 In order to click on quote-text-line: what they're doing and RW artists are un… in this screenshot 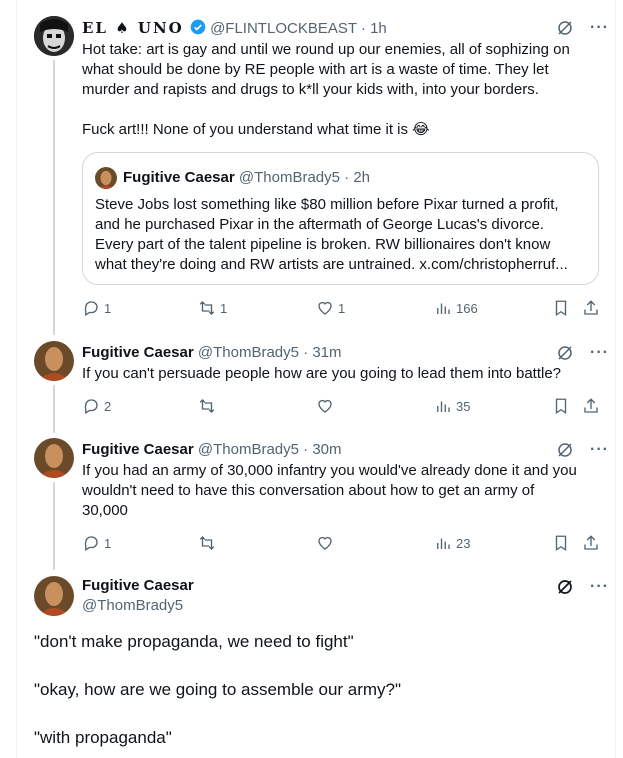, I will do `click(331, 264)`.